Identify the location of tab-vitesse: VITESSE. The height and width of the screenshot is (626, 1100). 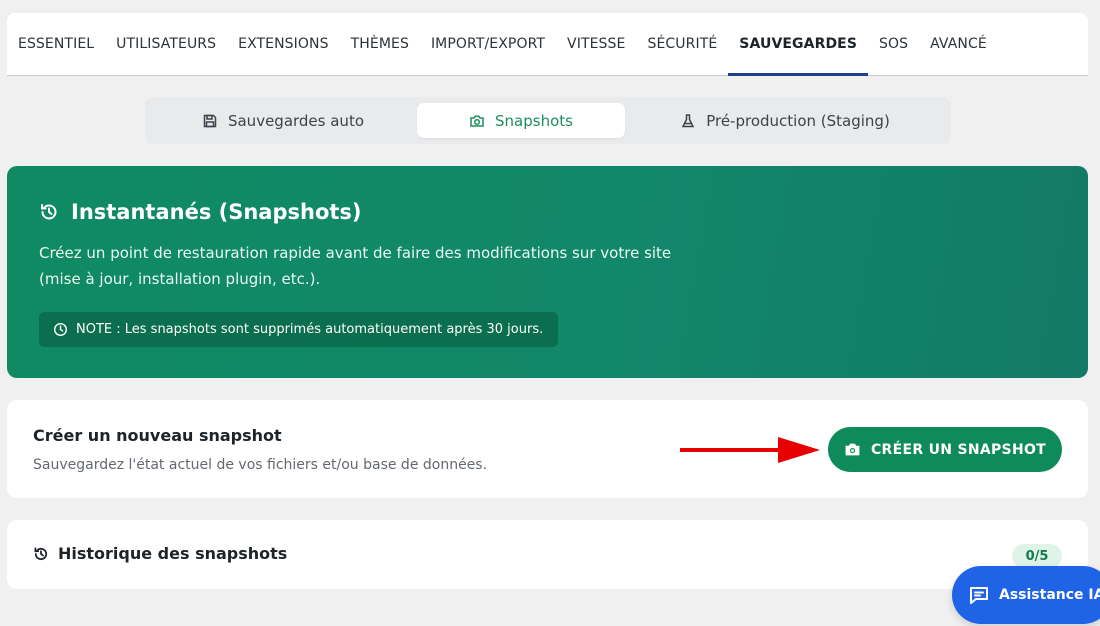
(596, 44).